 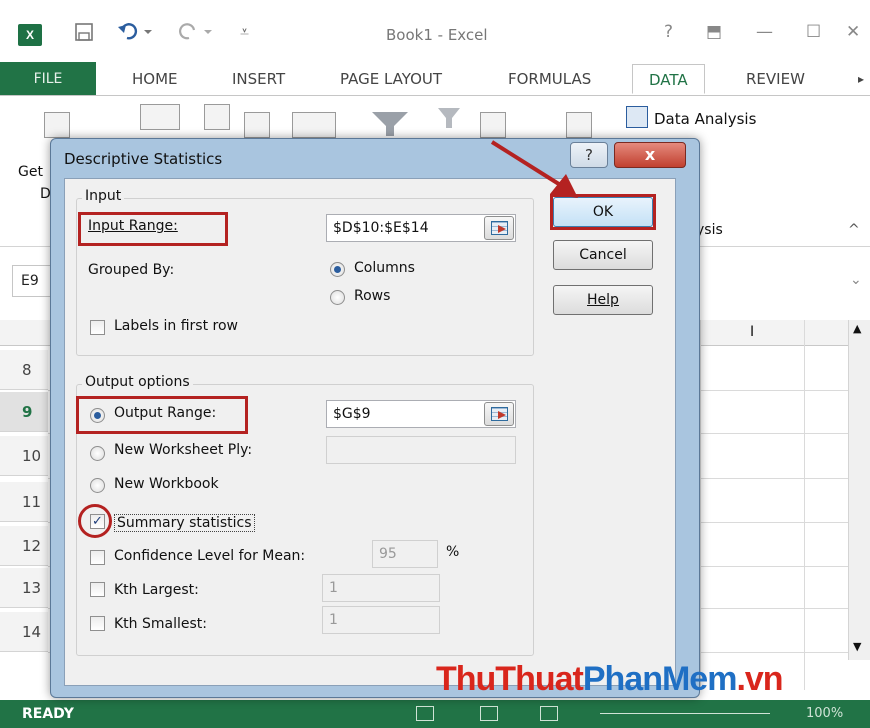 I want to click on tab-home: HOME, so click(x=155, y=79).